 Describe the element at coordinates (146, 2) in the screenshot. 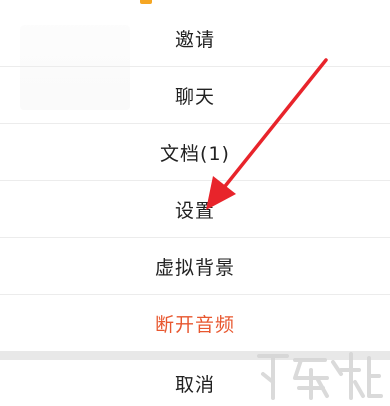

I see `top-accent-bar` at that location.